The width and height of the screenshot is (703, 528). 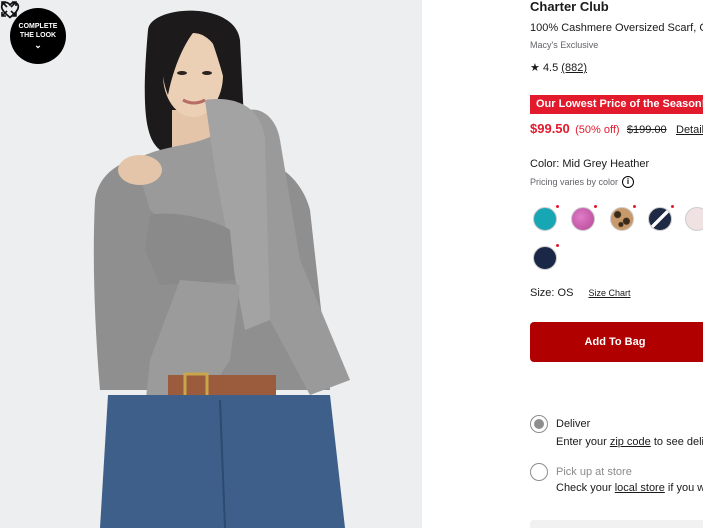 I want to click on sale-price: $99.50, so click(x=550, y=128).